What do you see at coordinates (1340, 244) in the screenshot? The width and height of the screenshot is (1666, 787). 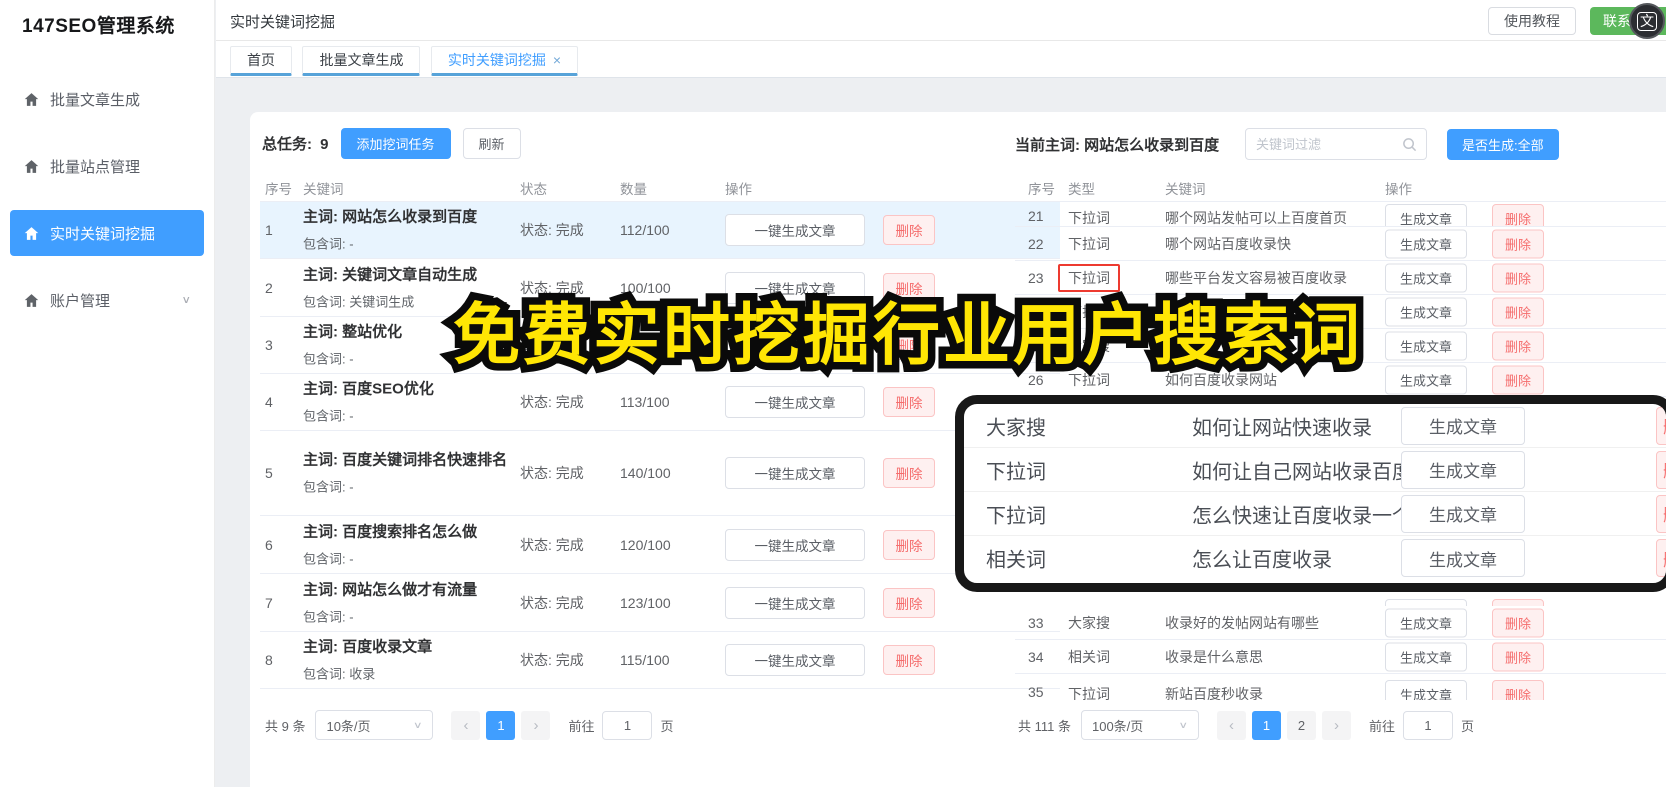 I see `table-row: 22 下拉词 哪个网站百度收录快 生成文章 删除` at bounding box center [1340, 244].